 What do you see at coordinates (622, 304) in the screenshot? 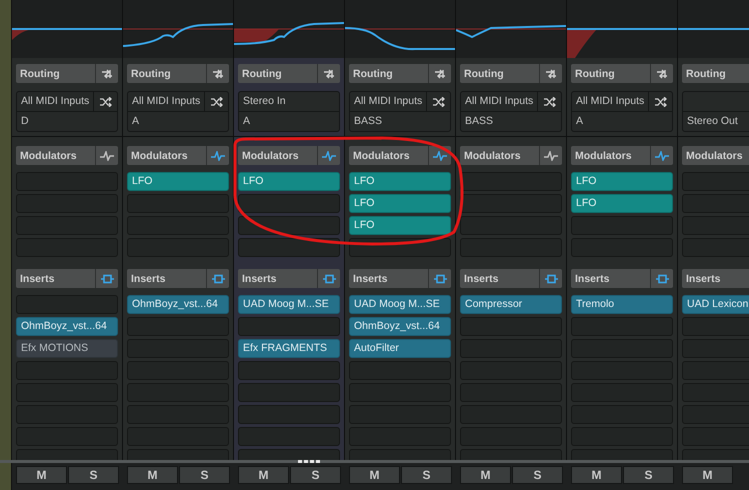
I see `insert-slot: Tremolo` at bounding box center [622, 304].